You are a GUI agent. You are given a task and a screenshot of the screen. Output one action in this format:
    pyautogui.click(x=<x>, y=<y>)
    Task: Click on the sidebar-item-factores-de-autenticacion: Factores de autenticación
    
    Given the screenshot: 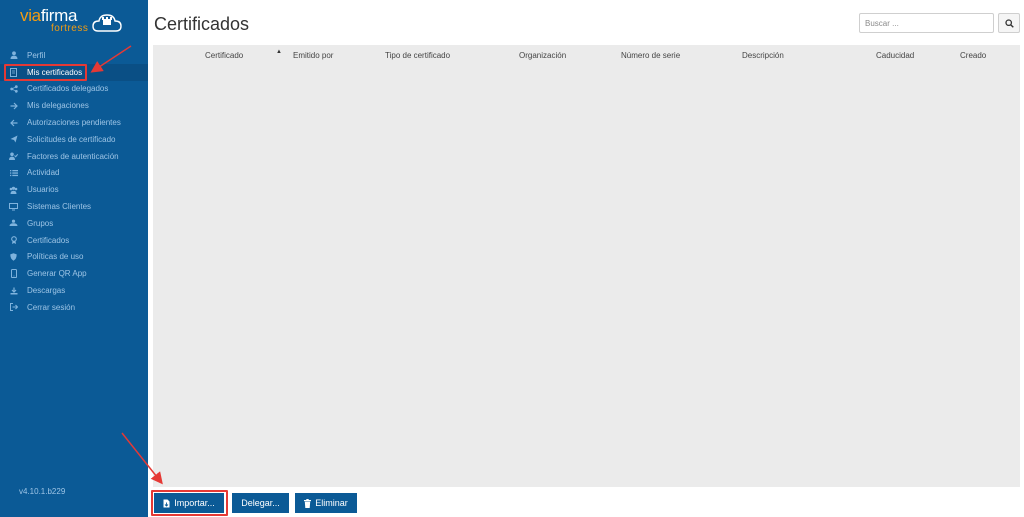 What is the action you would take?
    pyautogui.click(x=74, y=156)
    